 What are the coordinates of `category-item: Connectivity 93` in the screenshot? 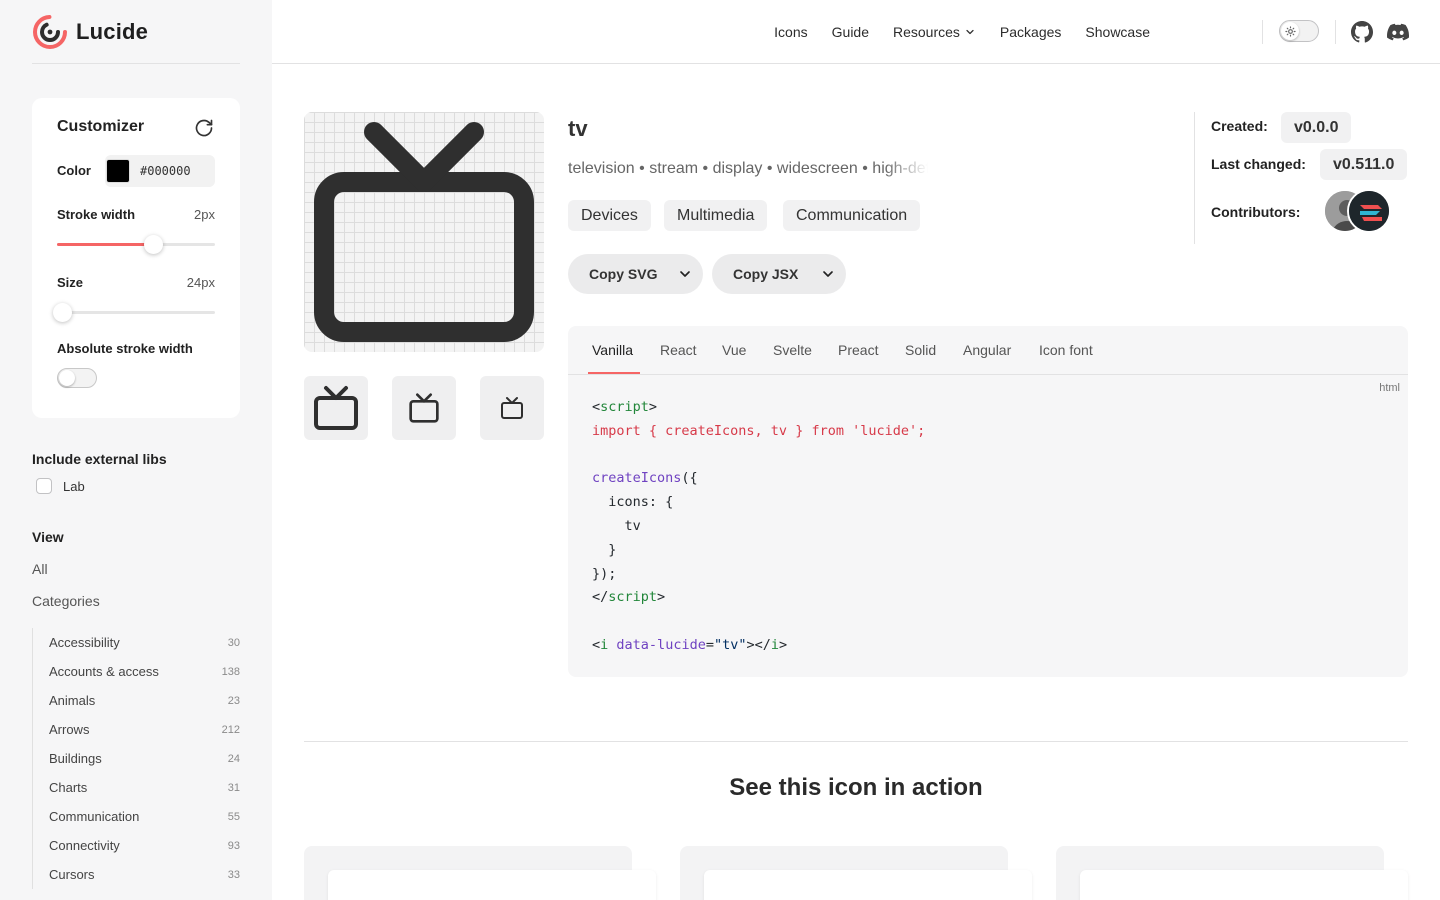 It's located at (136, 845).